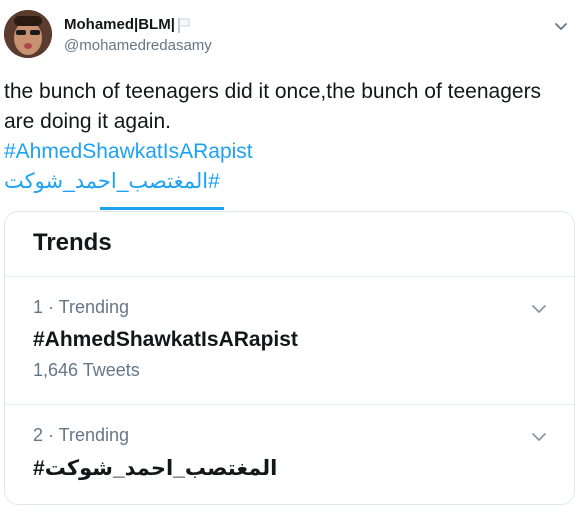  What do you see at coordinates (81, 435) in the screenshot?
I see `trend-meta: 2 · Trending` at bounding box center [81, 435].